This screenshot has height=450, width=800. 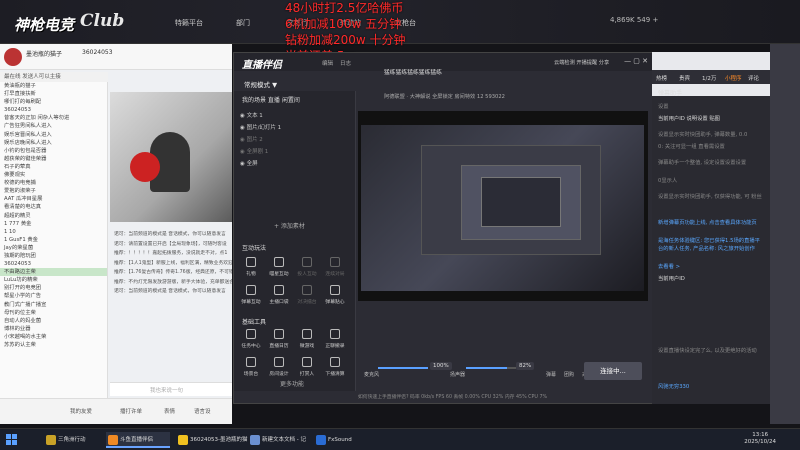 I want to click on mic-slider, so click(x=403, y=368).